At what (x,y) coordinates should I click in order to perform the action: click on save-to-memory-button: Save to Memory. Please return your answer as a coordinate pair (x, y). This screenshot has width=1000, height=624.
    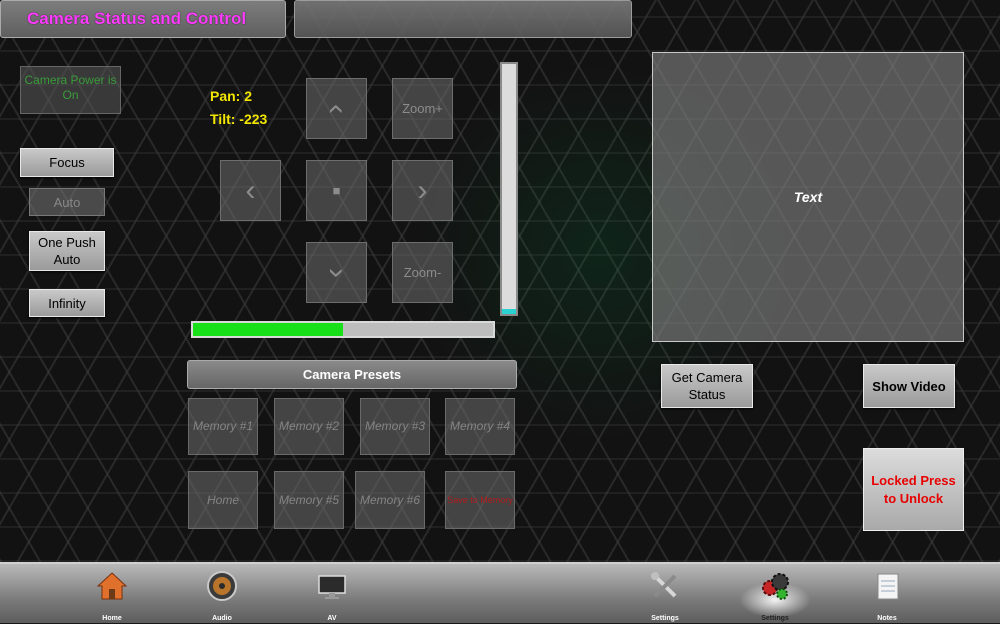
    Looking at the image, I should click on (480, 500).